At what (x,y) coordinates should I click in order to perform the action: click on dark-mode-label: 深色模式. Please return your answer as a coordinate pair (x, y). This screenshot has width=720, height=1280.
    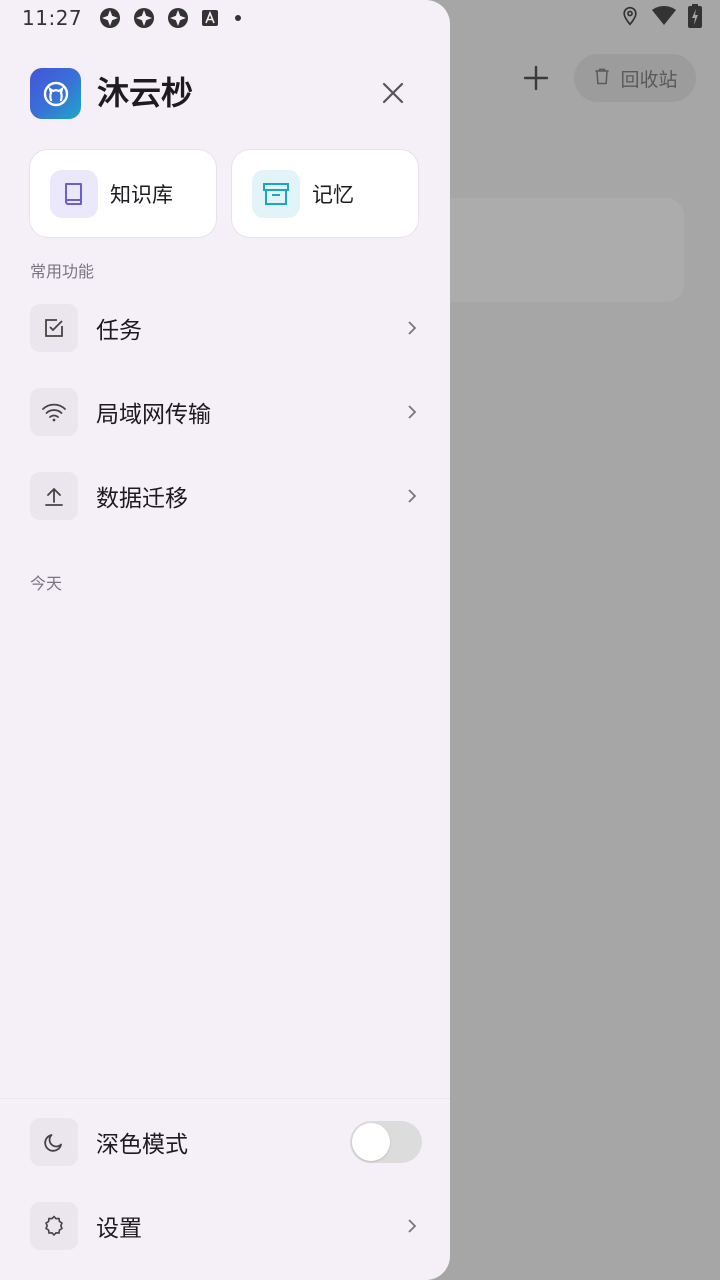
    Looking at the image, I should click on (142, 1145).